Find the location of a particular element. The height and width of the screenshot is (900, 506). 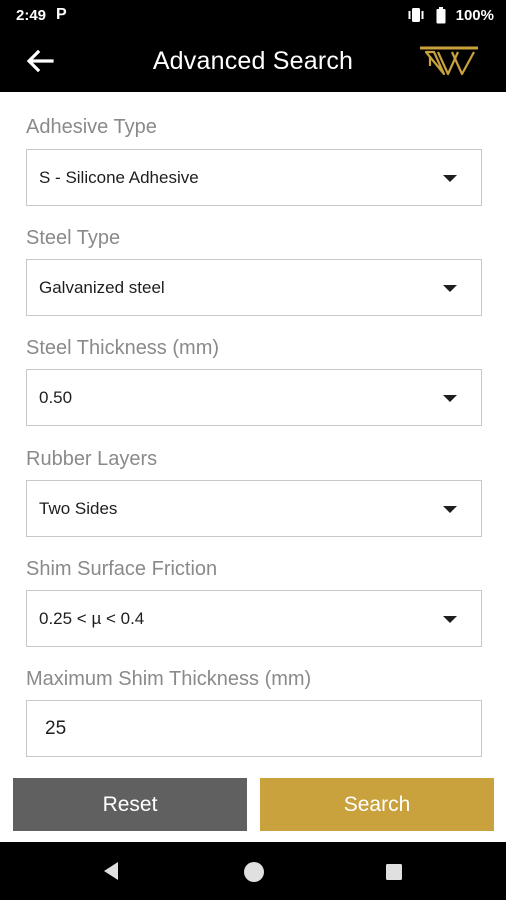

nav-recent-button is located at coordinates (394, 874).